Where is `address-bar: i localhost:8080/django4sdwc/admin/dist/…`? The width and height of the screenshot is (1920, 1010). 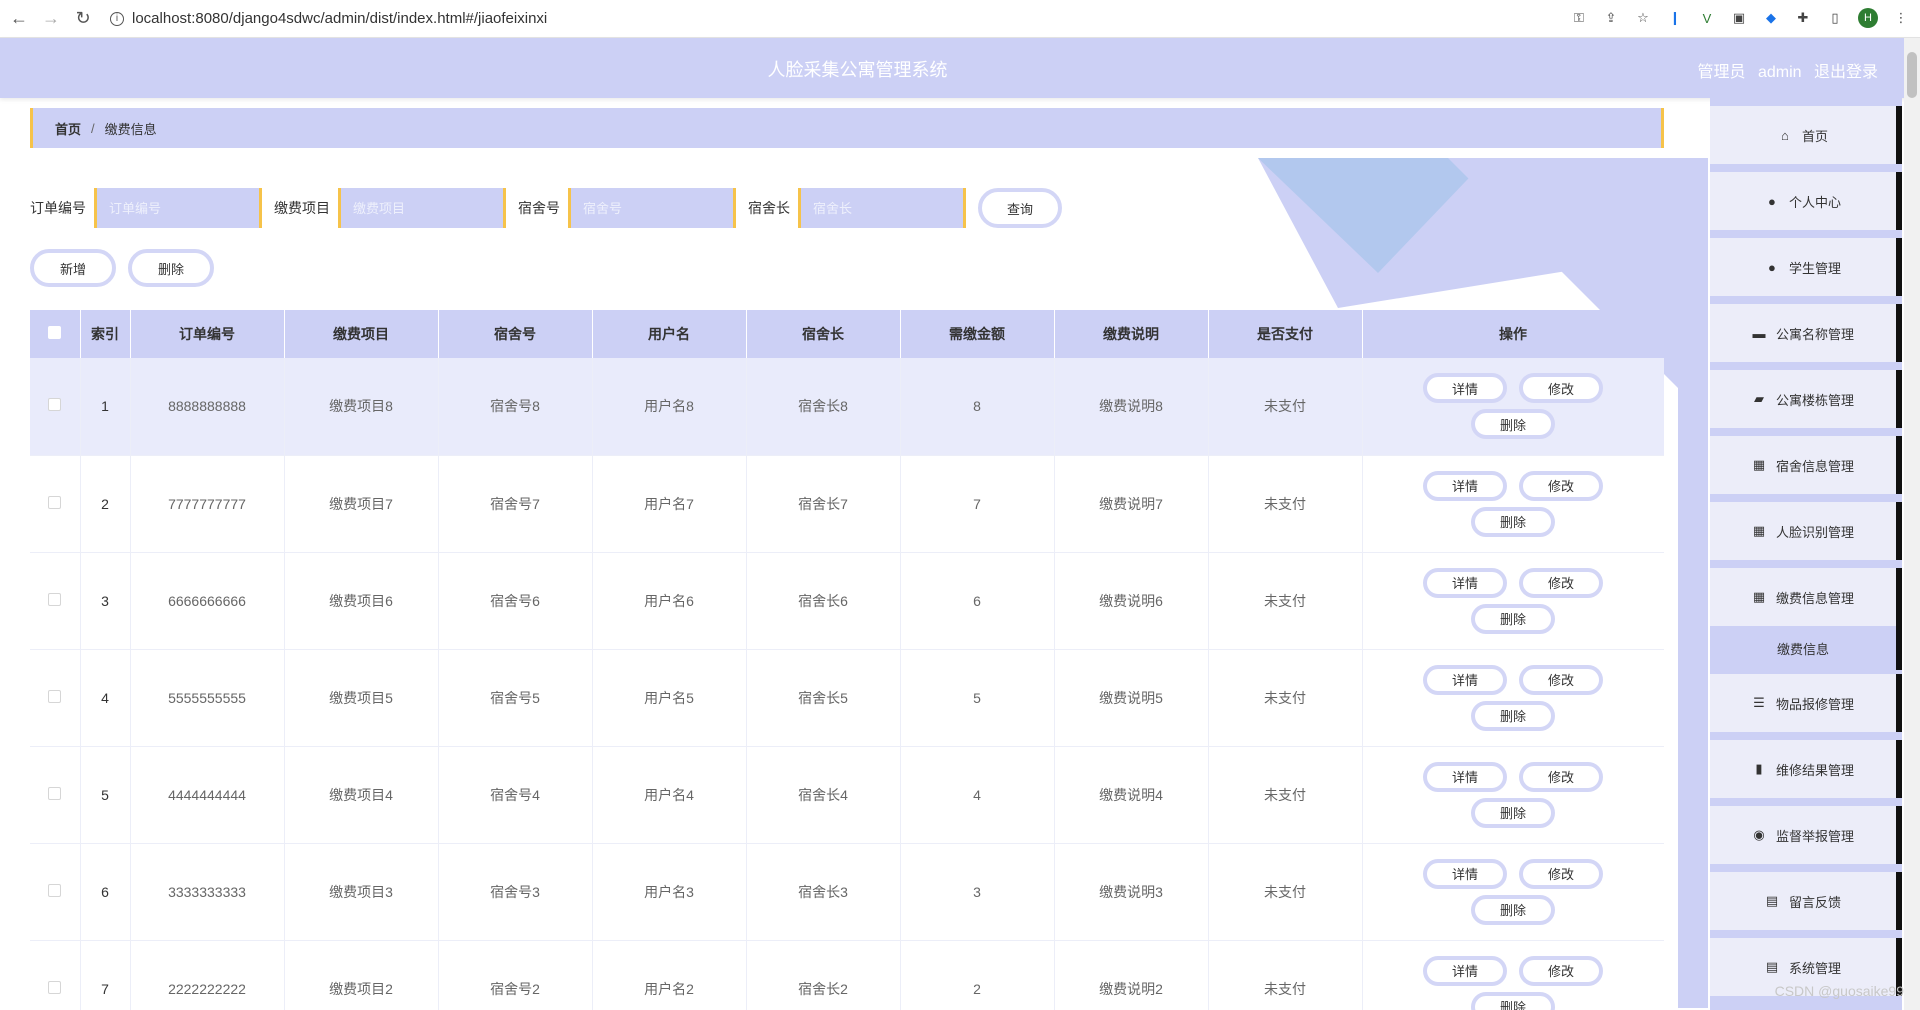
address-bar: i localhost:8080/django4sdwc/admin/dist/… is located at coordinates (328, 18).